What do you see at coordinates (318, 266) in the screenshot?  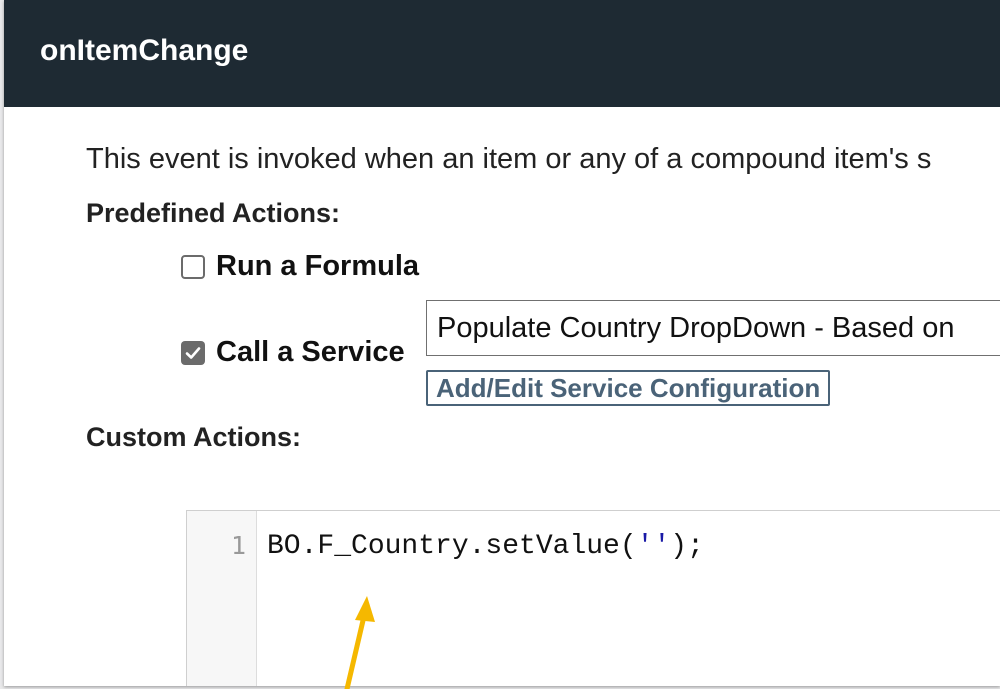 I see `run-formula-label: Run a Formula` at bounding box center [318, 266].